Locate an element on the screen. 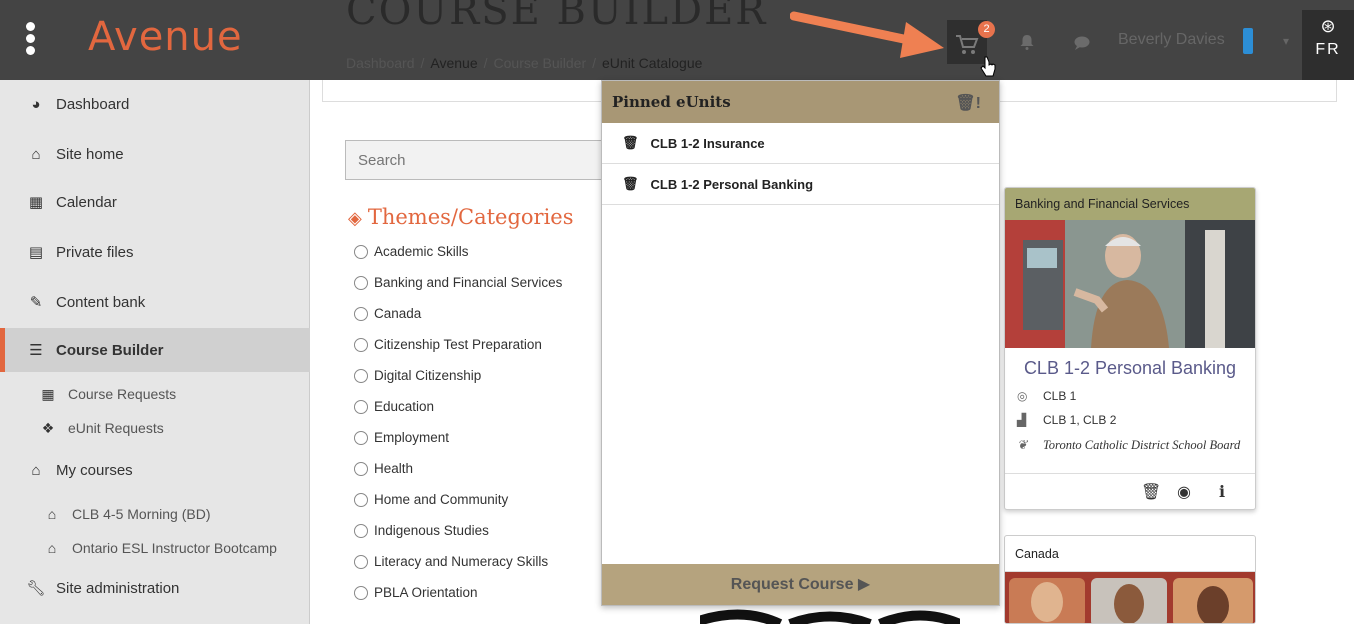 This screenshot has width=1354, height=624. sidebar-item-site-home: ⌂ Site home is located at coordinates (155, 154).